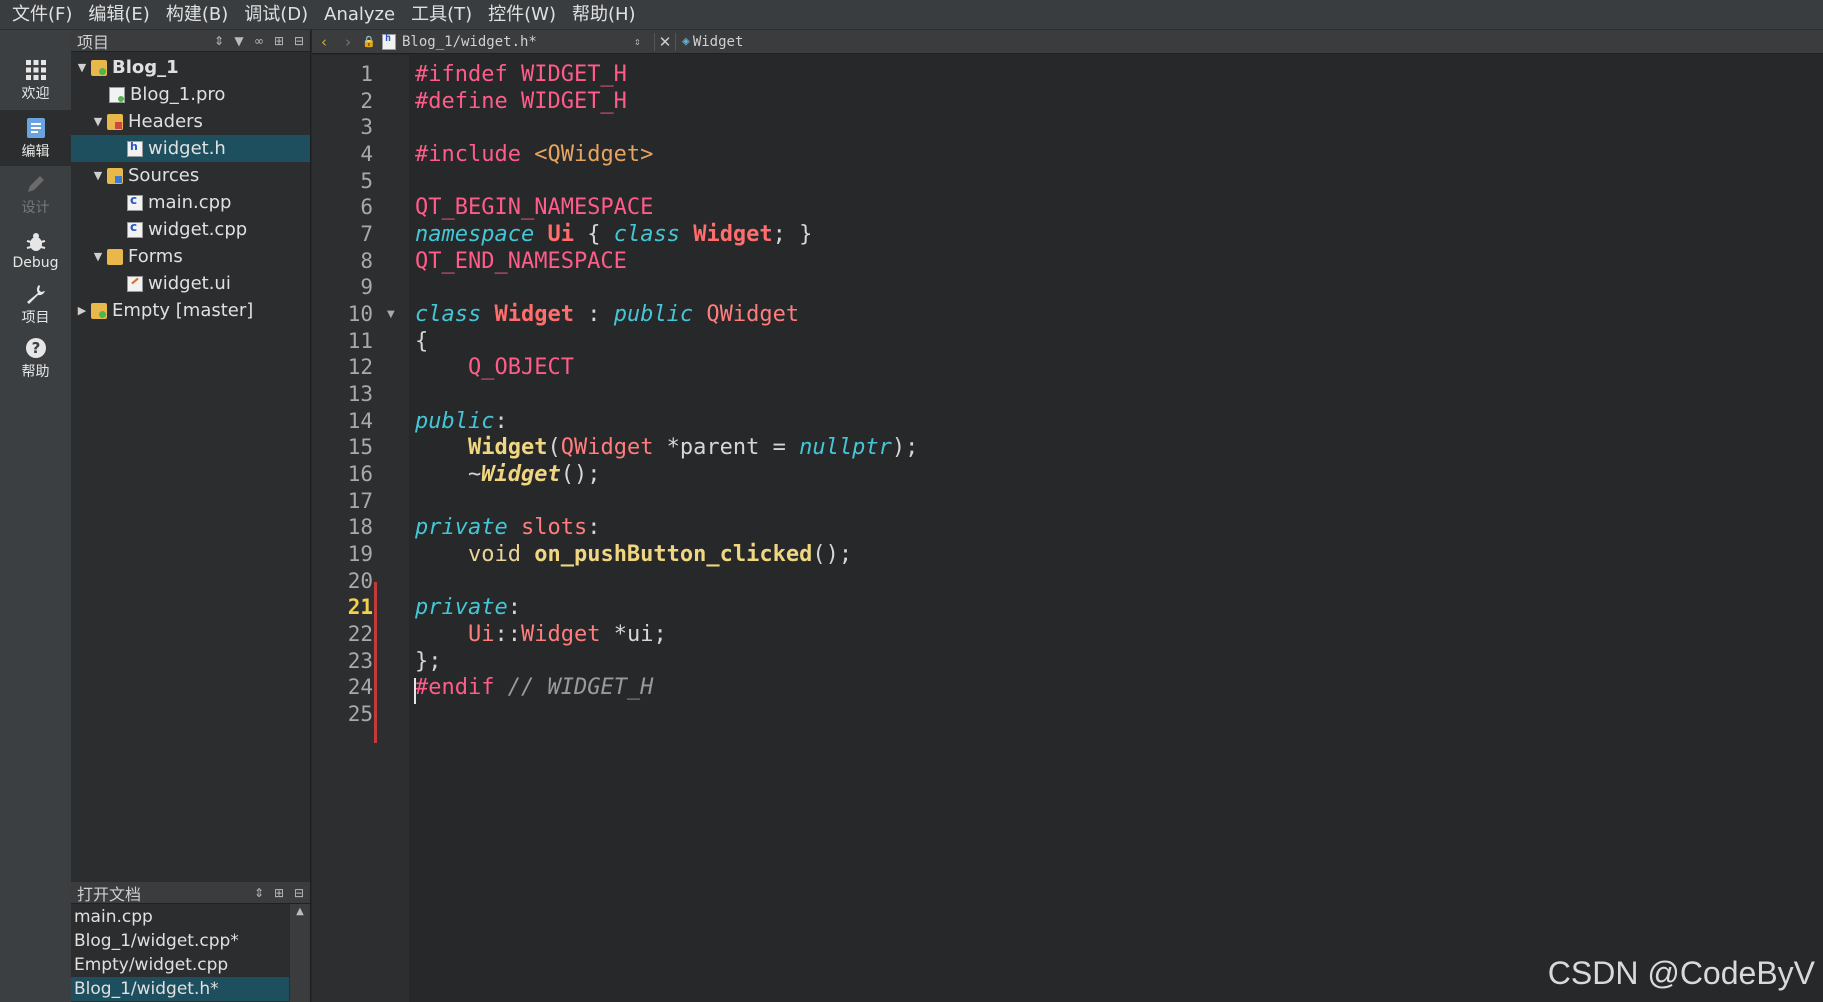 The width and height of the screenshot is (1823, 1002). I want to click on mode-debug-button: Debug, so click(35, 250).